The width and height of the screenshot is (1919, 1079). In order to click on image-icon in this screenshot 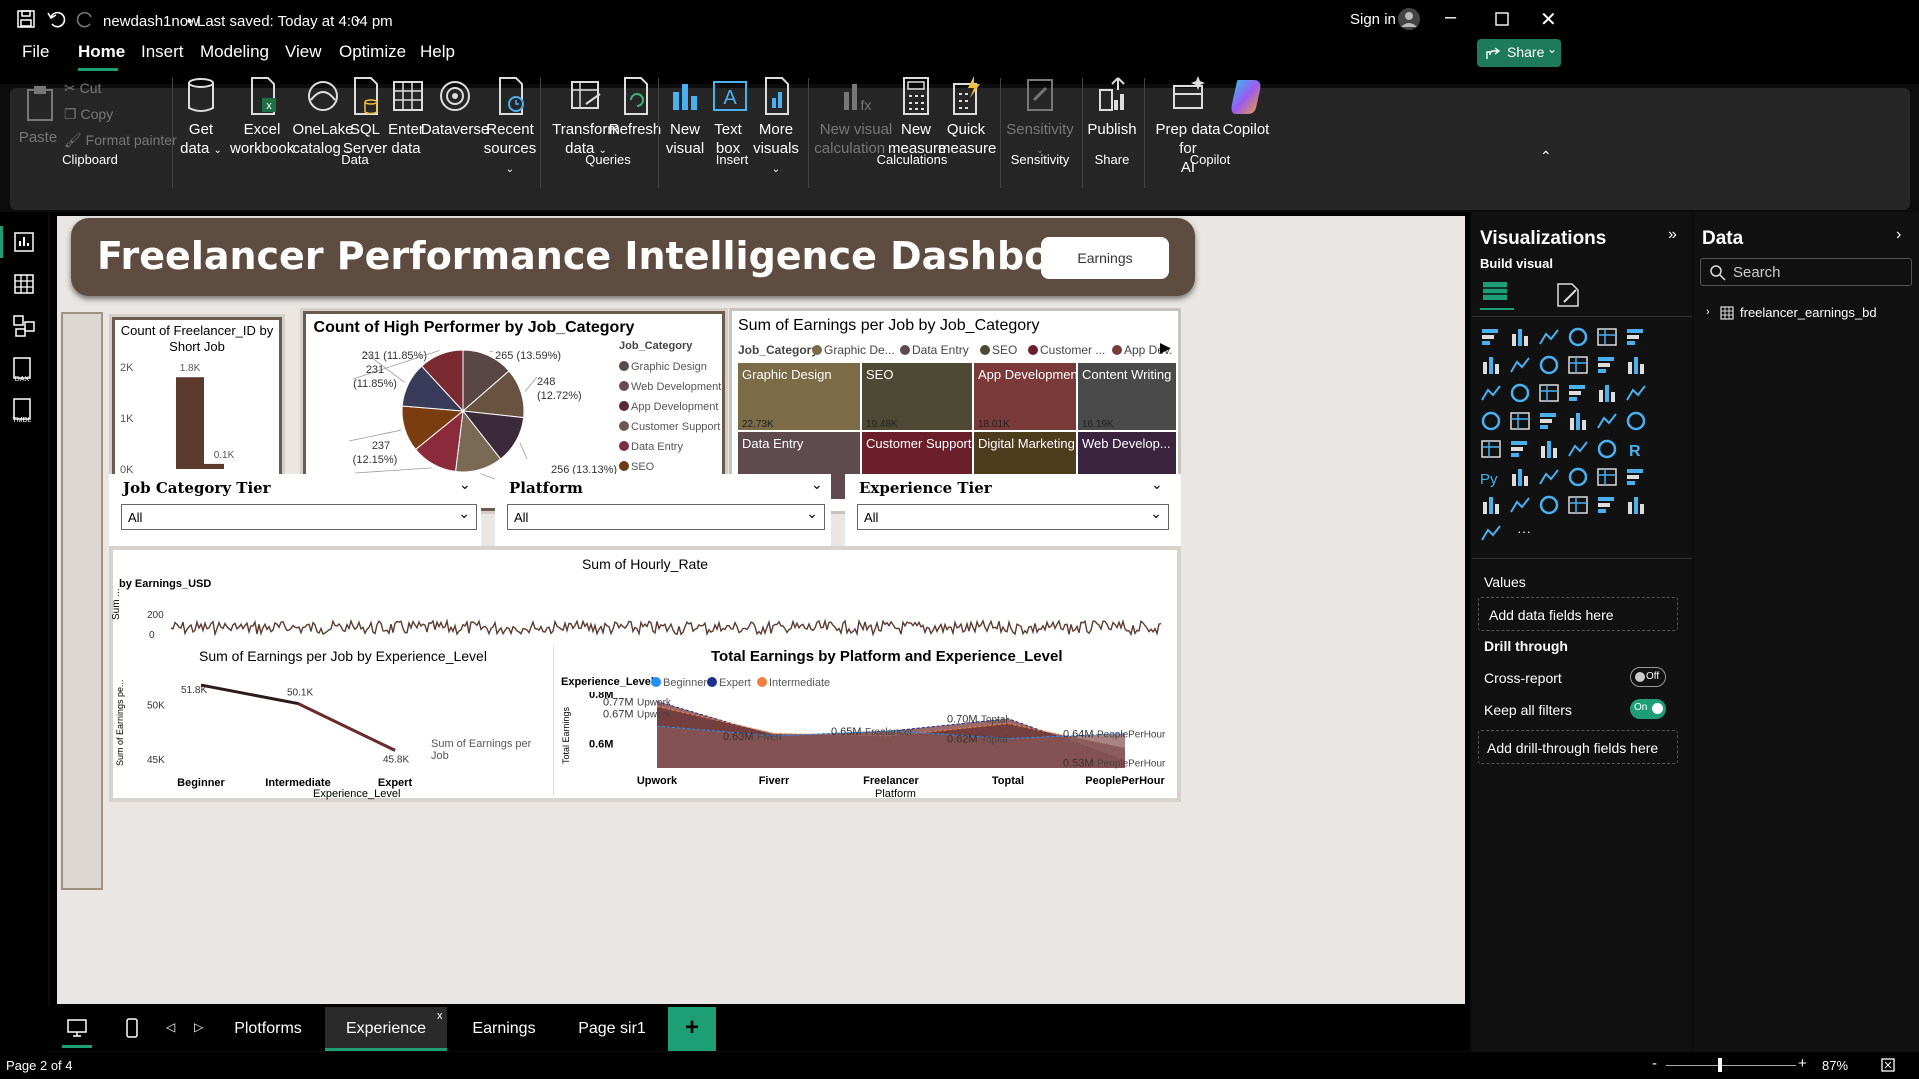, I will do `click(1519, 449)`.